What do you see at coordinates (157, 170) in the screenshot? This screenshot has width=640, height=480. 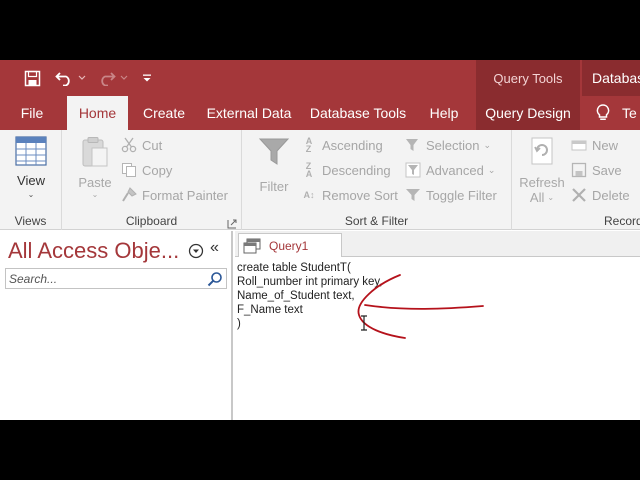 I see `copy-label: Copy` at bounding box center [157, 170].